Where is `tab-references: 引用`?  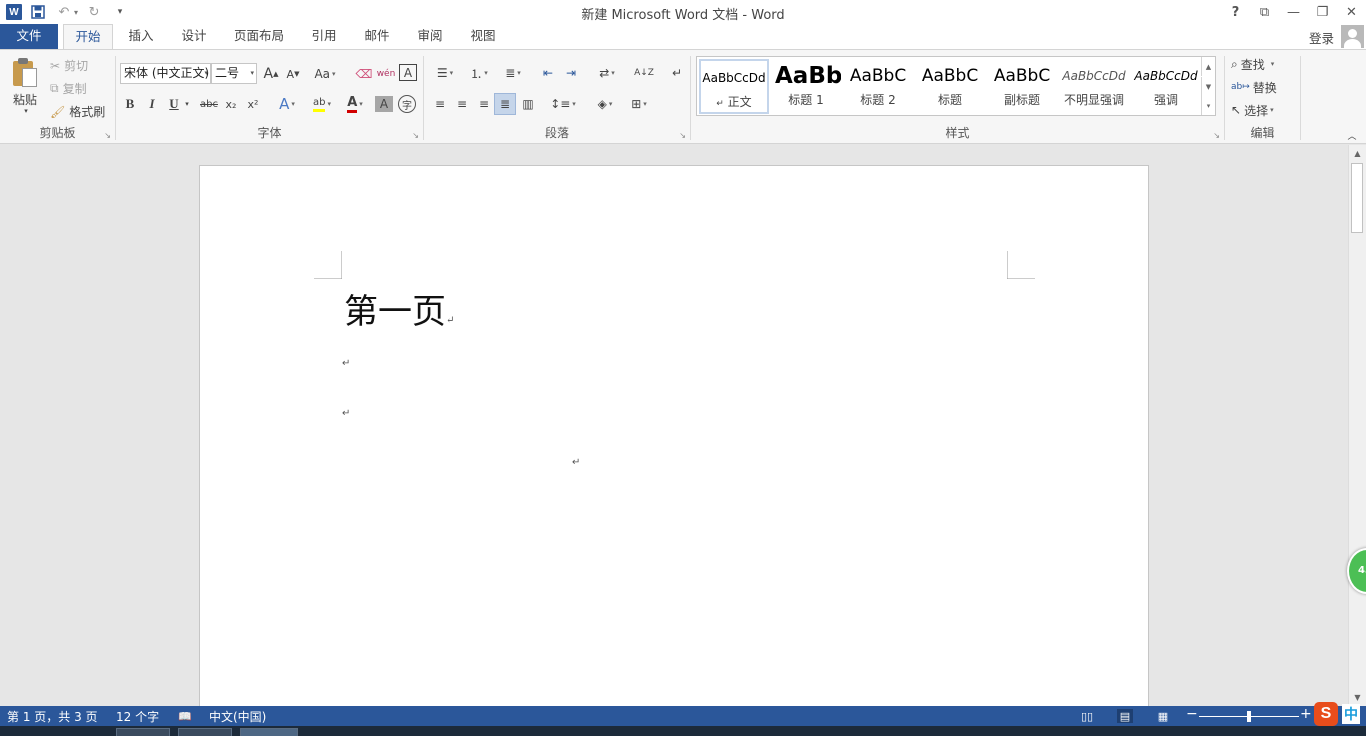
tab-references: 引用 is located at coordinates (324, 36).